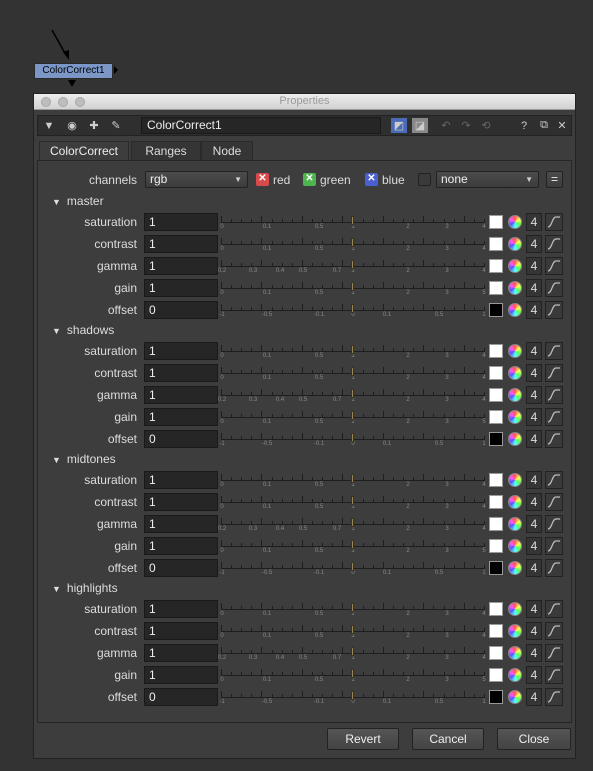 The height and width of the screenshot is (771, 593). What do you see at coordinates (562, 125) in the screenshot?
I see `close-panel-icon: ✕` at bounding box center [562, 125].